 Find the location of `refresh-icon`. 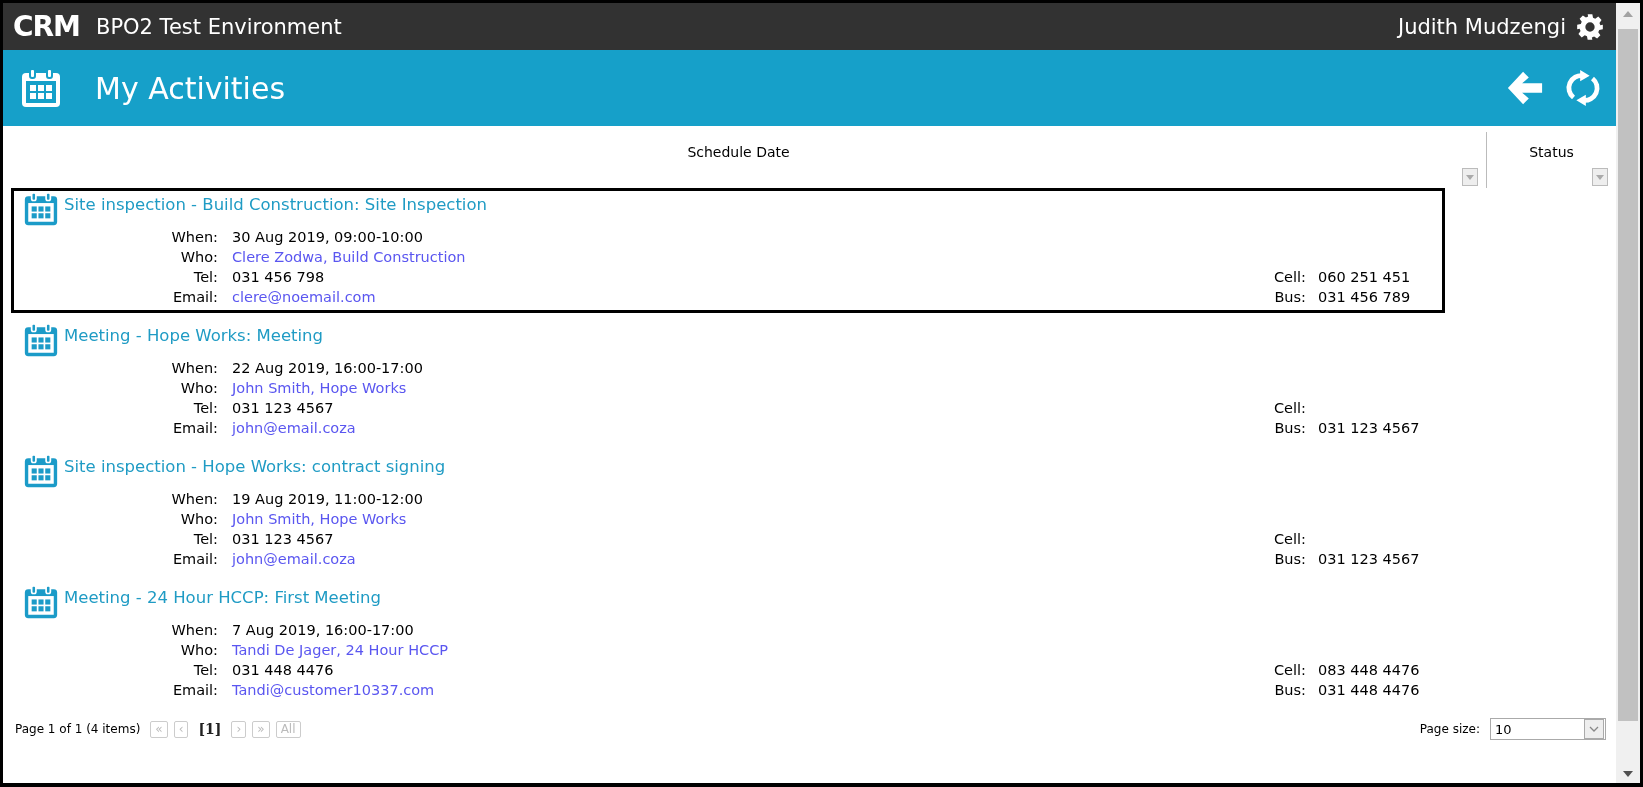

refresh-icon is located at coordinates (1583, 88).